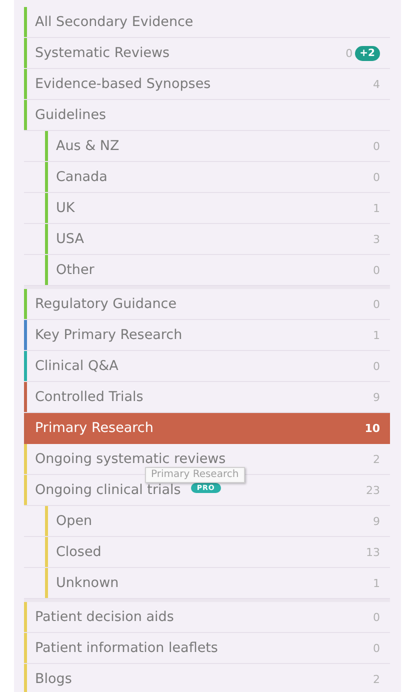  What do you see at coordinates (207, 239) in the screenshot?
I see `sidebar-item: USA 3` at bounding box center [207, 239].